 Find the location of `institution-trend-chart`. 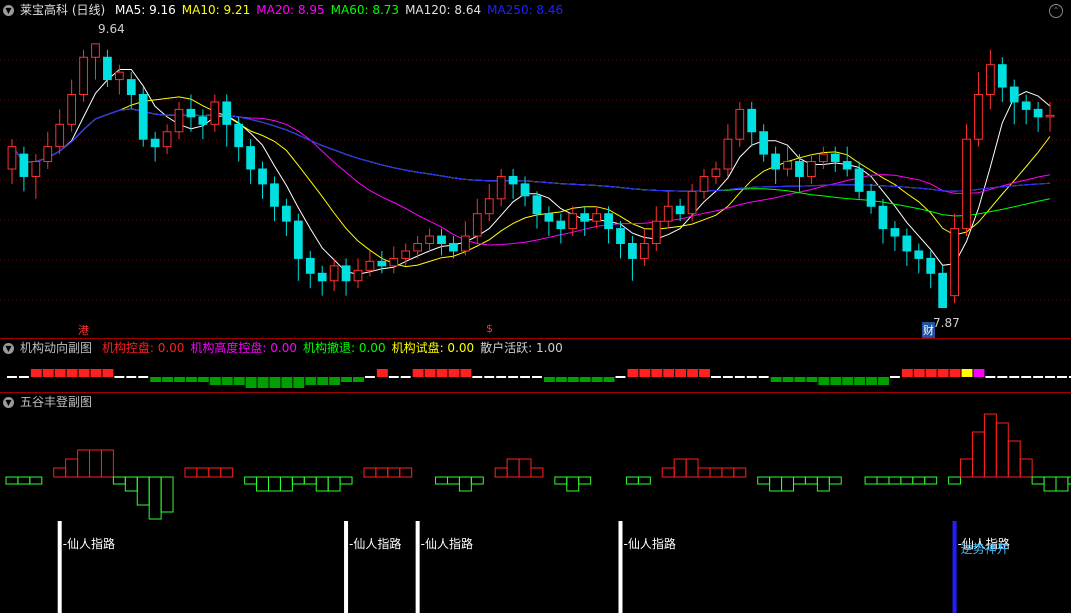

institution-trend-chart is located at coordinates (535, 365).